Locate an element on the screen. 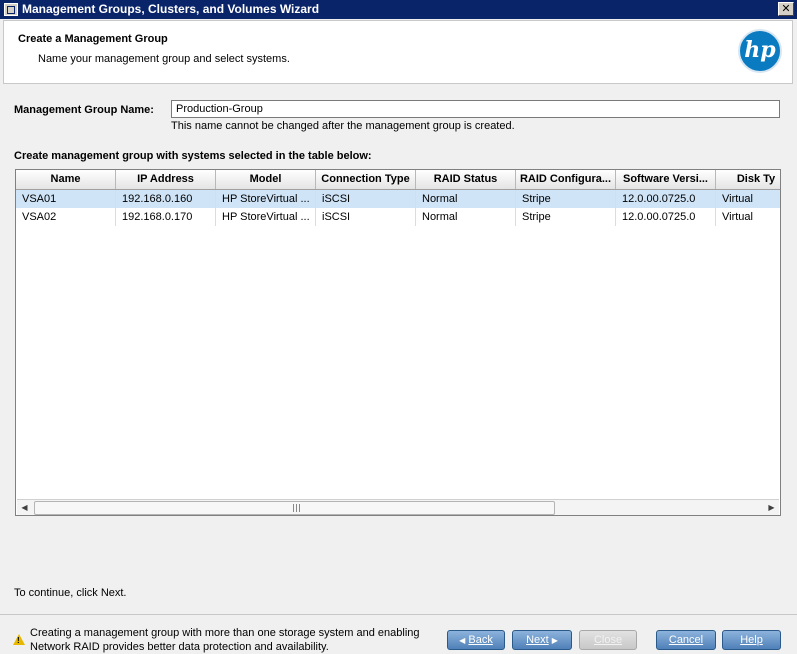 The width and height of the screenshot is (797, 654). page-title: Create a Management Group is located at coordinates (93, 39).